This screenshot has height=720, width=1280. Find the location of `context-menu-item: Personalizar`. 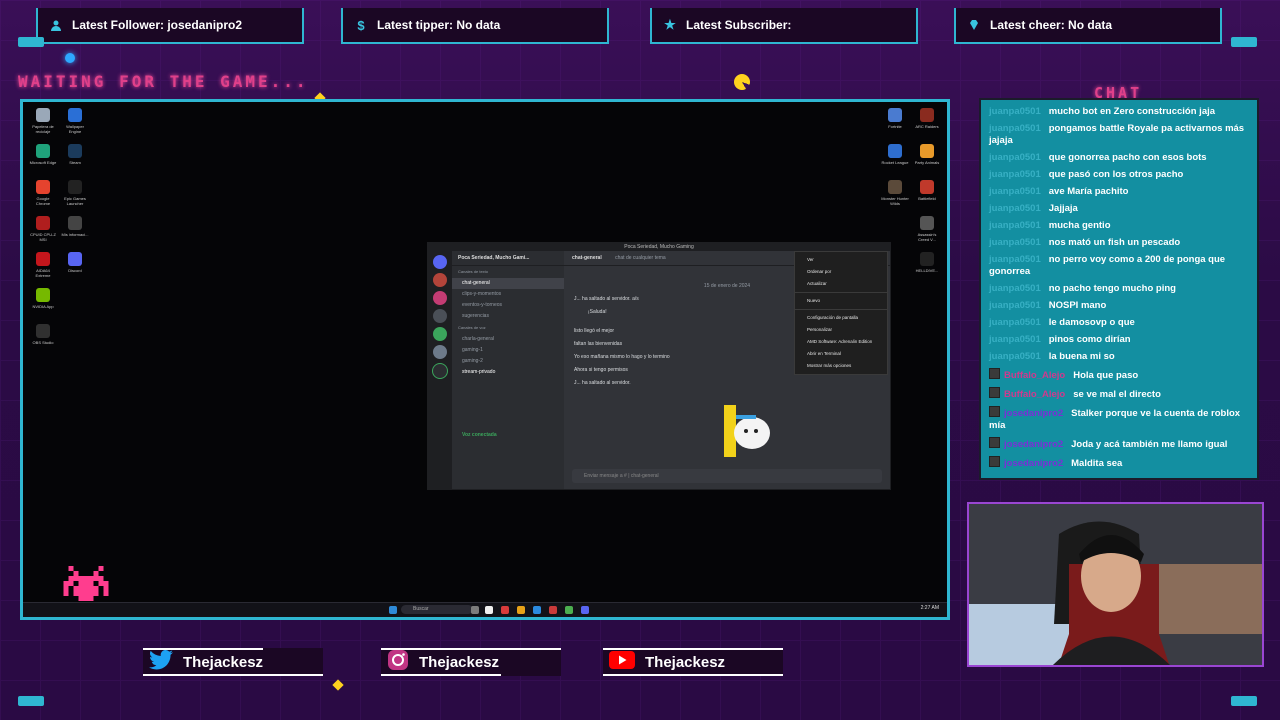

context-menu-item: Personalizar is located at coordinates (841, 330).